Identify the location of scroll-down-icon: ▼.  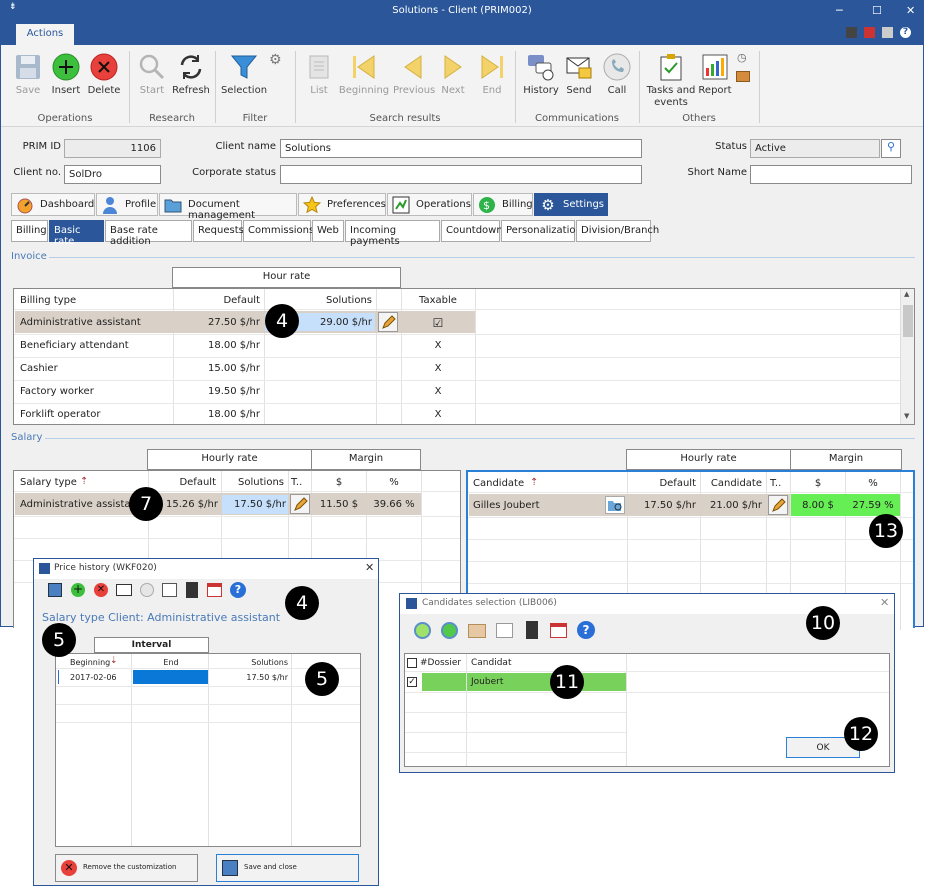
(906, 416).